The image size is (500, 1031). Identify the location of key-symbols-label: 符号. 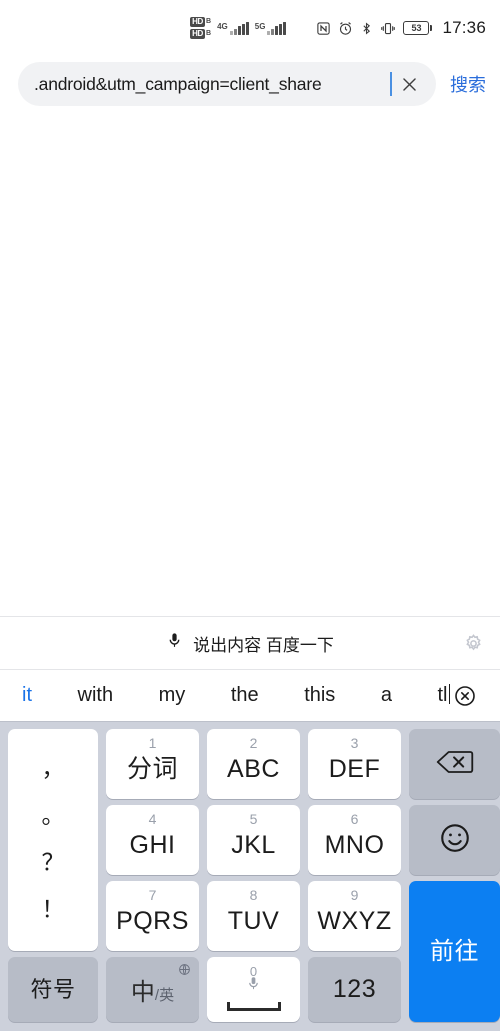
(53, 989).